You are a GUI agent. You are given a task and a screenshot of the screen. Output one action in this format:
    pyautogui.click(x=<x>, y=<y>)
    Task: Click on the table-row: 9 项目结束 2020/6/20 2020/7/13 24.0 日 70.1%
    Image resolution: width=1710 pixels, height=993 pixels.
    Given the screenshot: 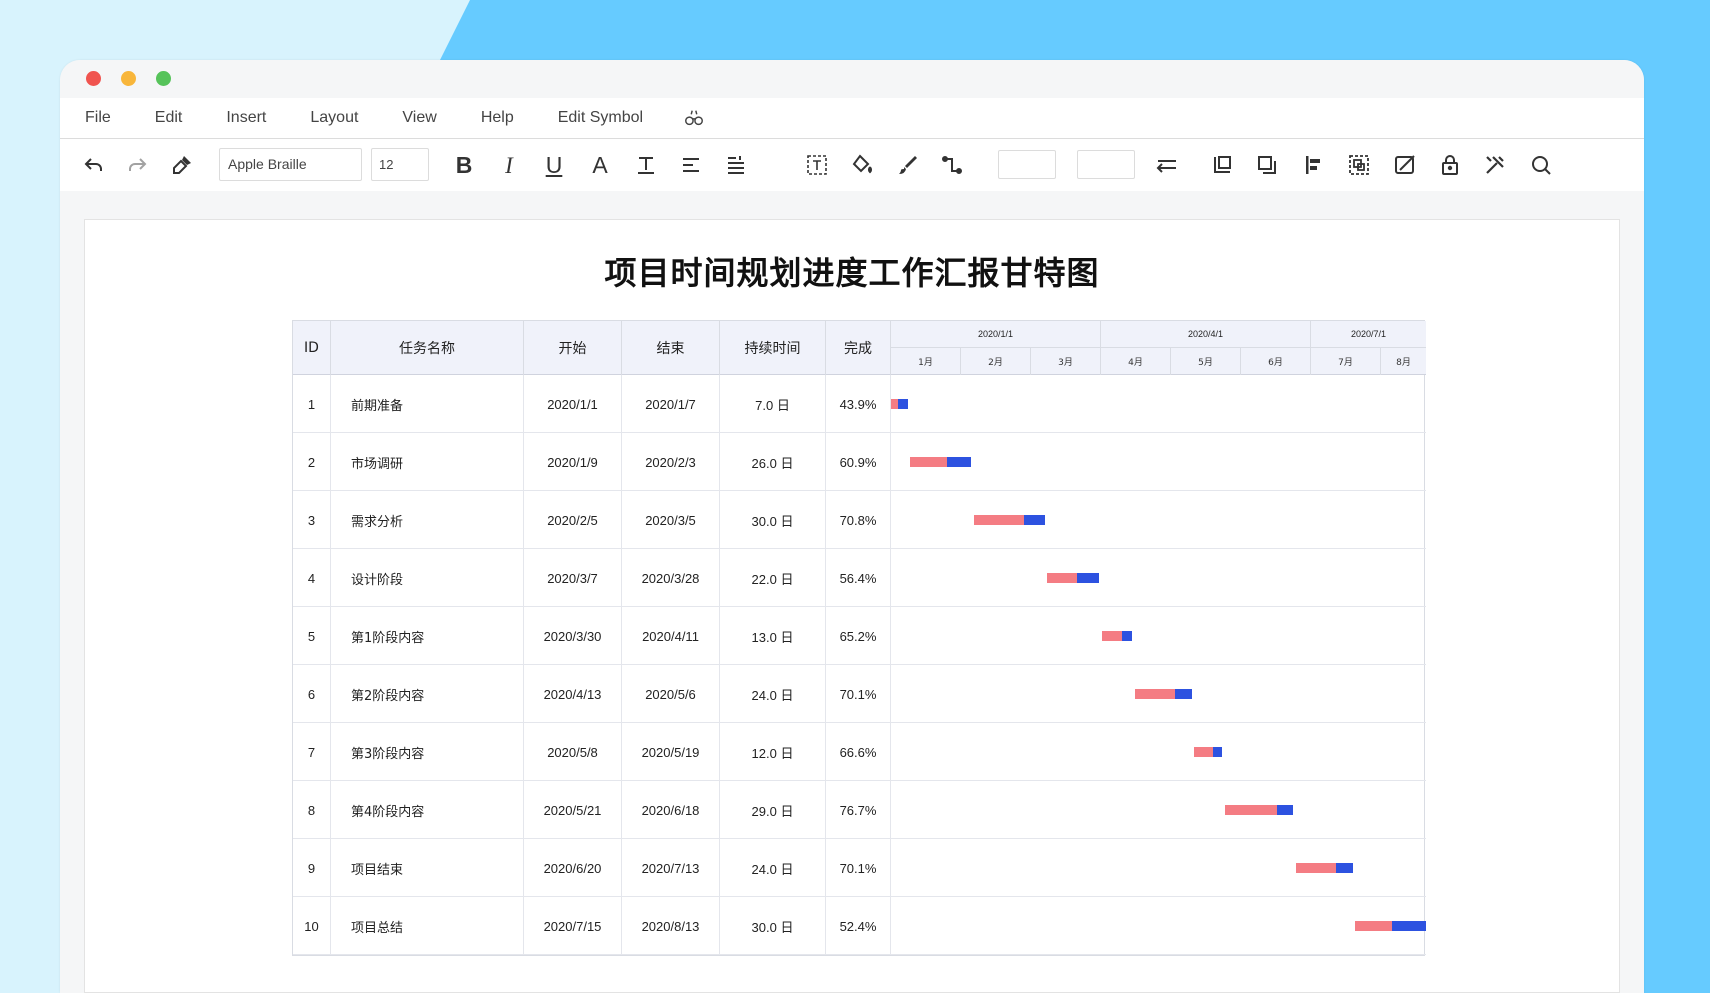 What is the action you would take?
    pyautogui.click(x=859, y=868)
    